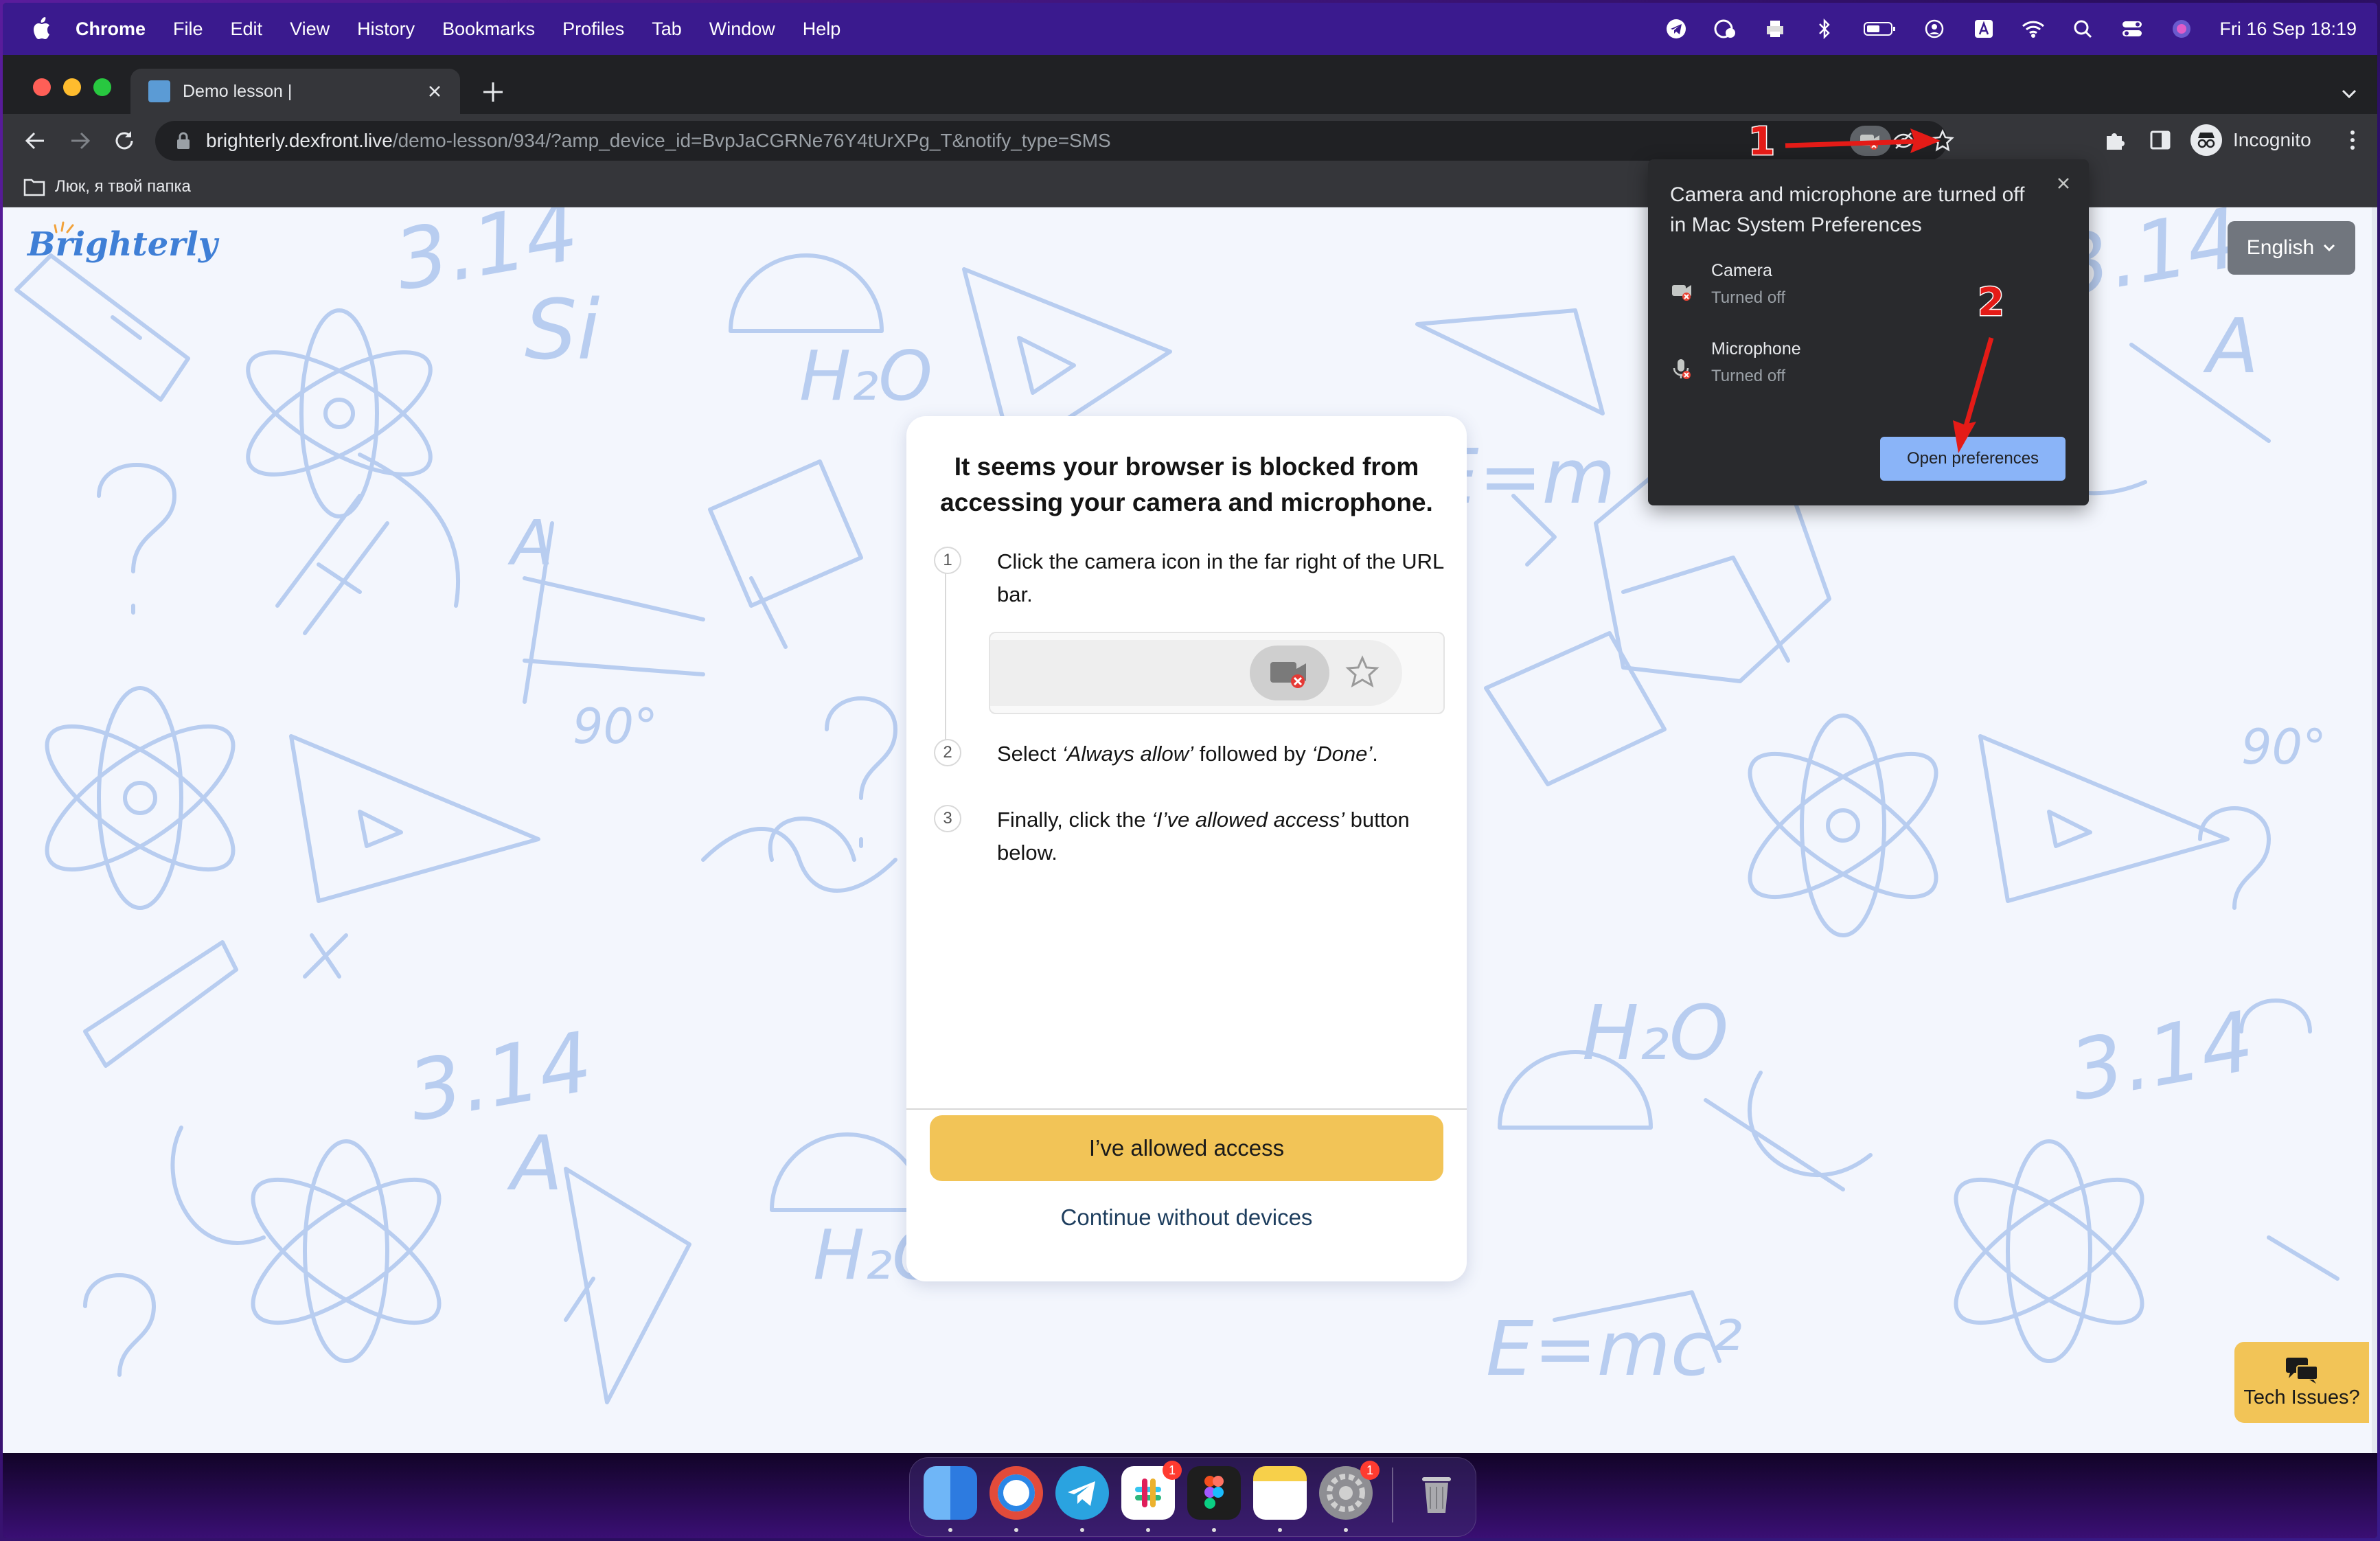  I want to click on control-center-icon, so click(2132, 29).